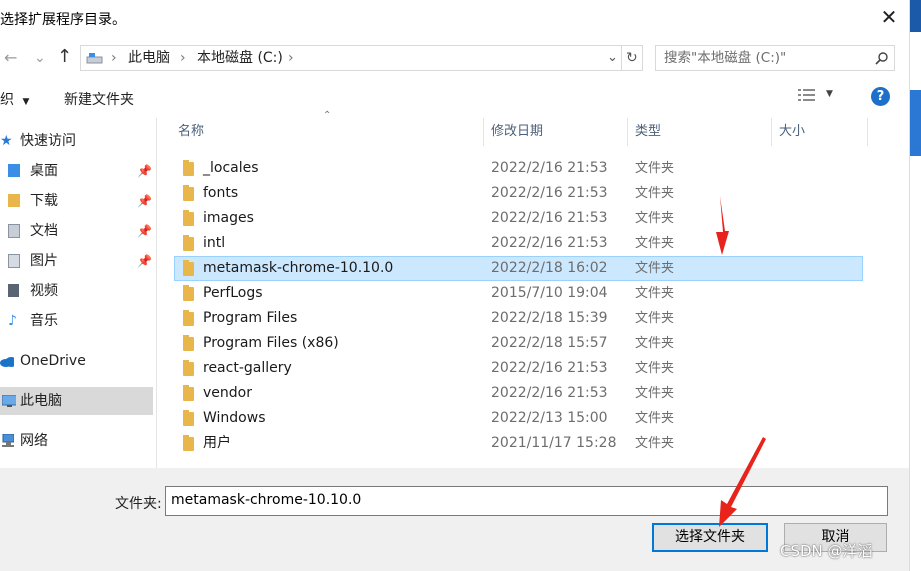 Image resolution: width=921 pixels, height=571 pixels. I want to click on desktop-folder-icon, so click(14, 170).